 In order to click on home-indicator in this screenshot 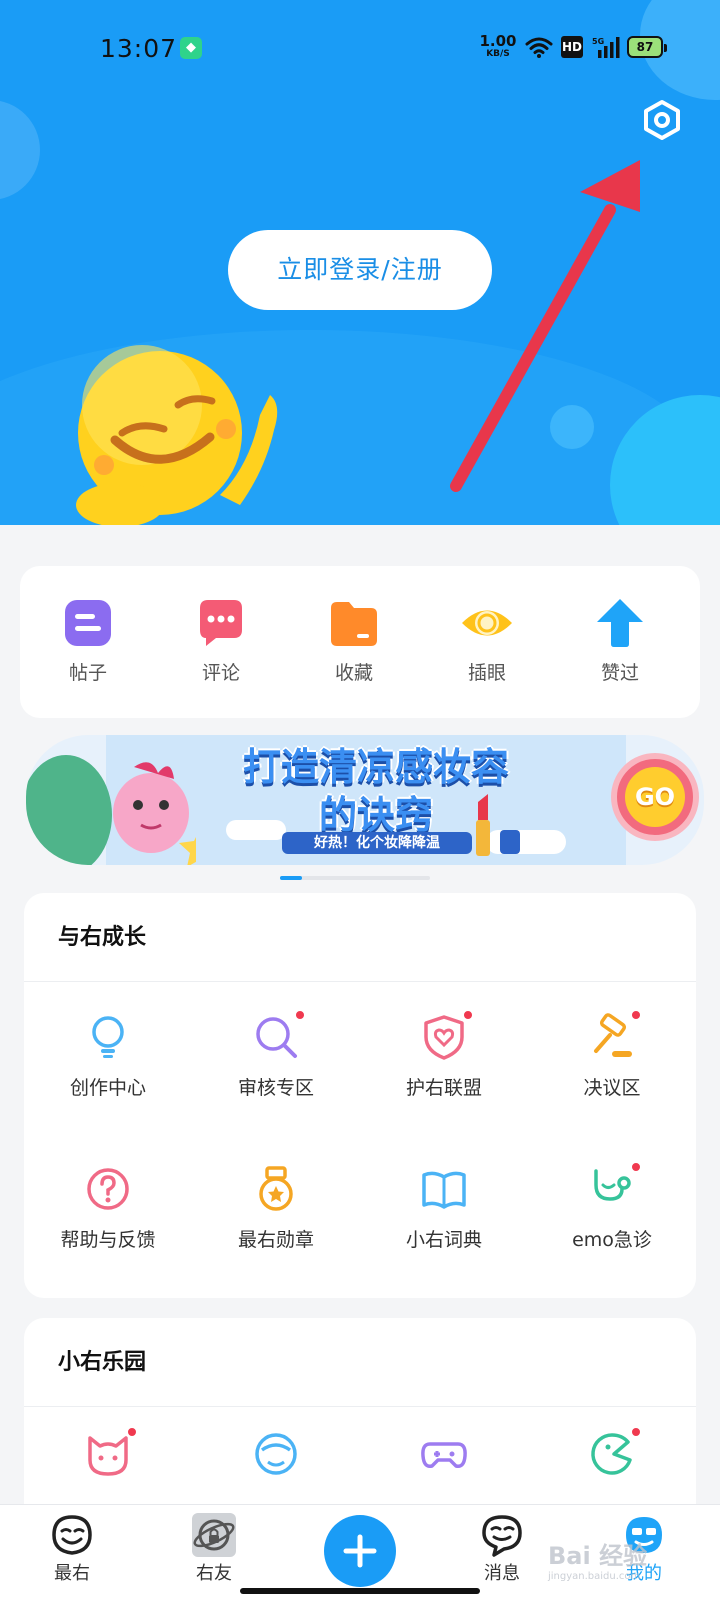, I will do `click(360, 1591)`.